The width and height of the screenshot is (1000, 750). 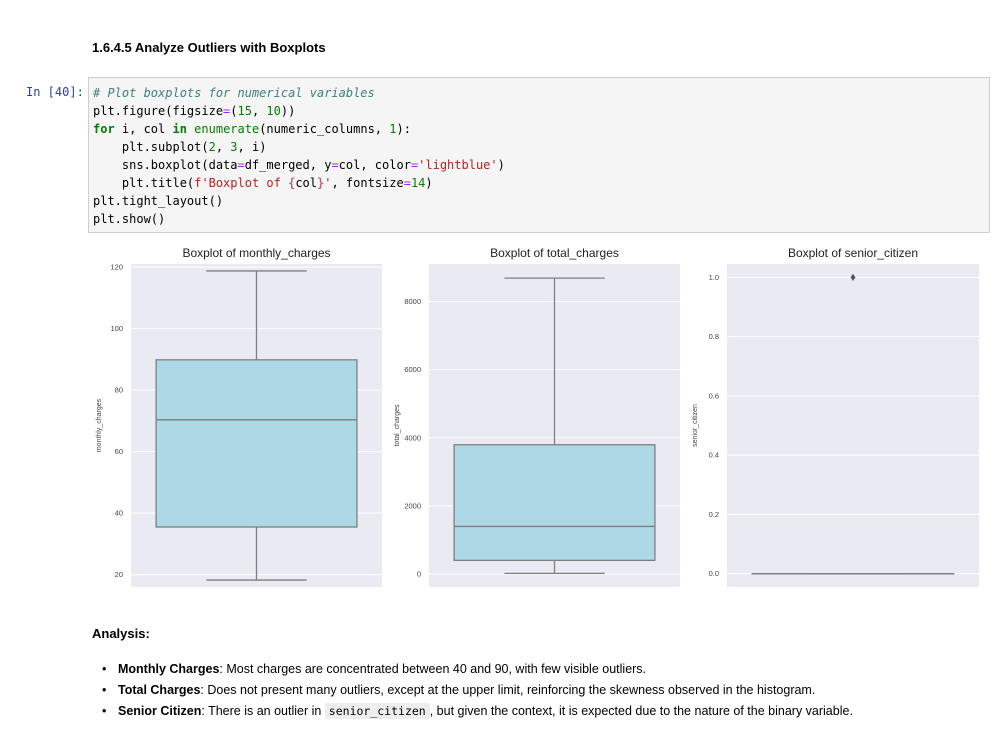 What do you see at coordinates (158, 201) in the screenshot?
I see `code-line-7: plt.tight_layout()` at bounding box center [158, 201].